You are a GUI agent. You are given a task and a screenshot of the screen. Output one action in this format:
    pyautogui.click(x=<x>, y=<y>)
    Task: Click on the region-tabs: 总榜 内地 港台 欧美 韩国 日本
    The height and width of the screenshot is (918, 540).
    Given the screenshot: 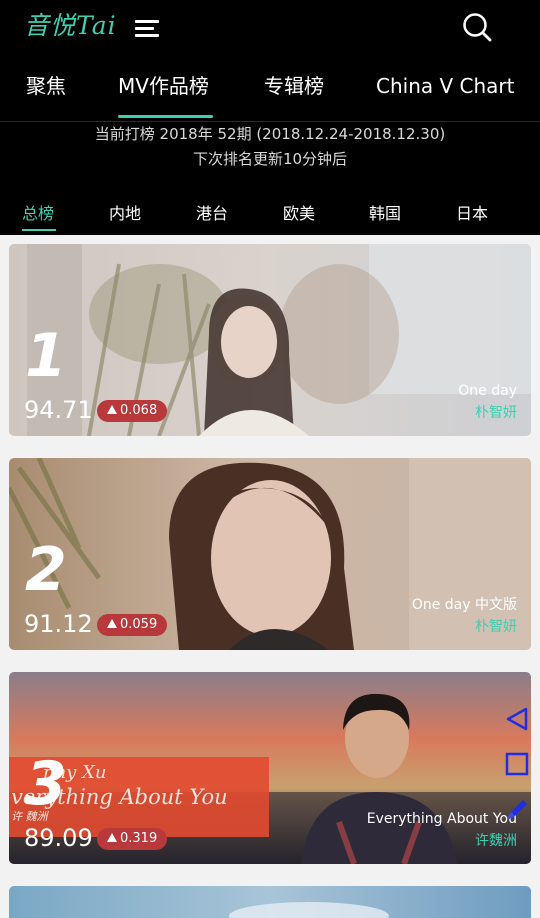 What is the action you would take?
    pyautogui.click(x=270, y=217)
    